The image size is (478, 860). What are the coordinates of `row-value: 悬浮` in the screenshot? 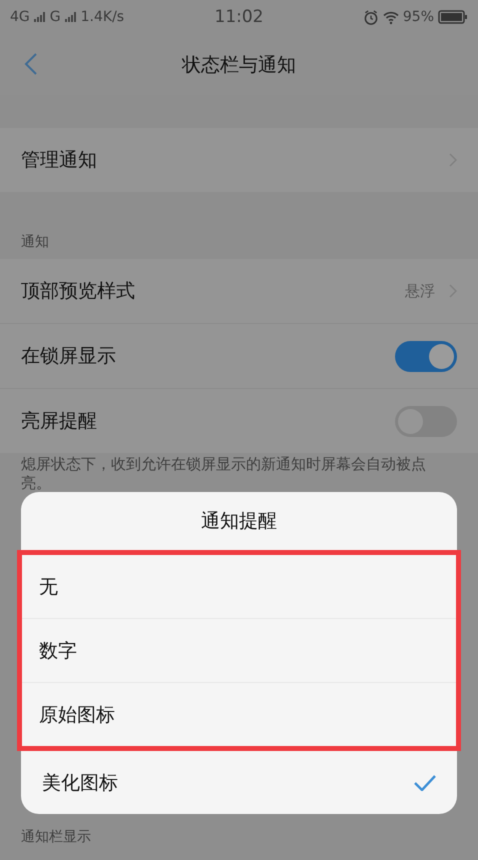 It's located at (420, 291).